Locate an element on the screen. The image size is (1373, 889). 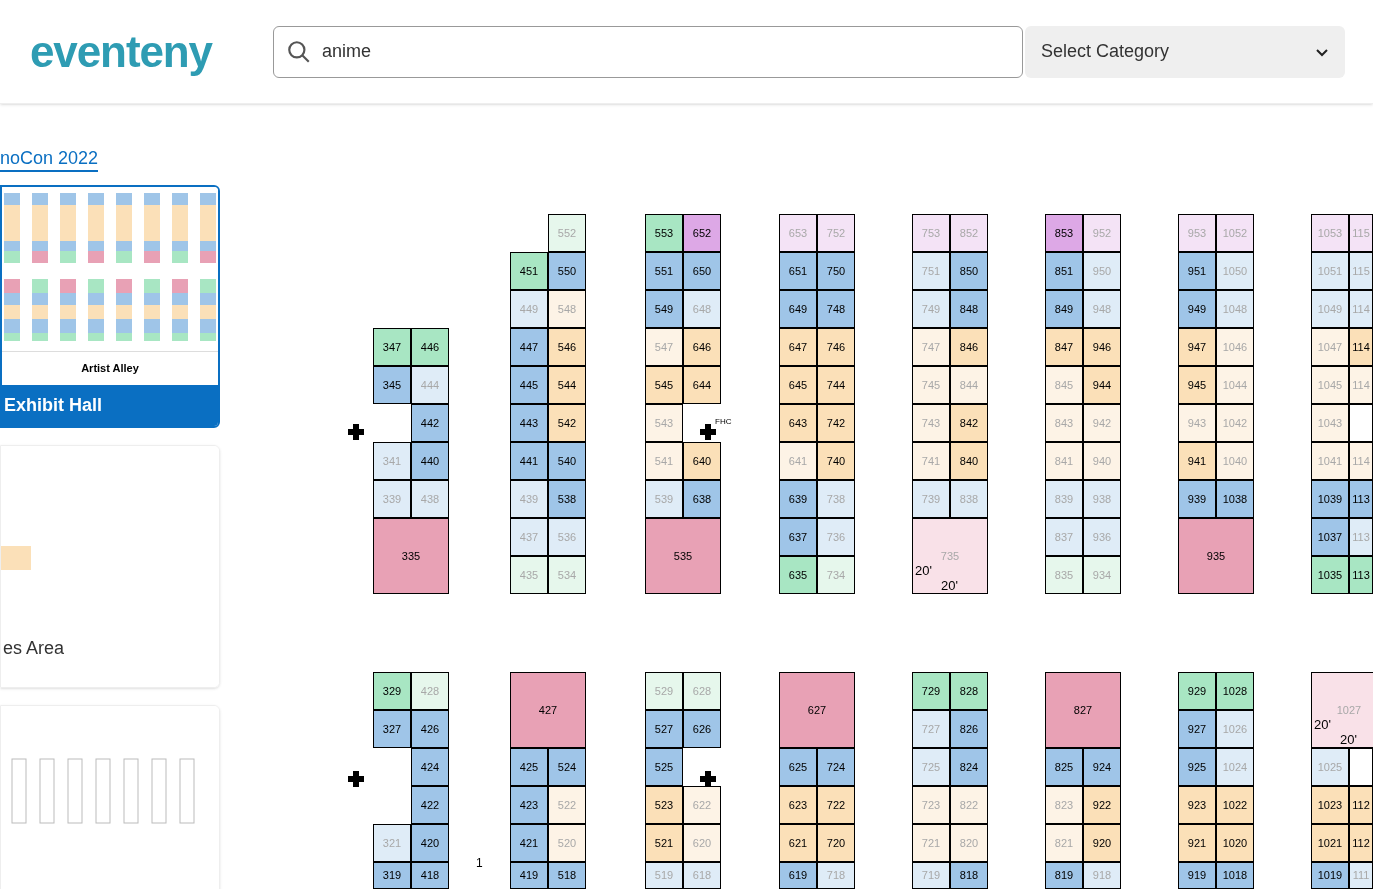
booth-cell: 848 is located at coordinates (969, 309).